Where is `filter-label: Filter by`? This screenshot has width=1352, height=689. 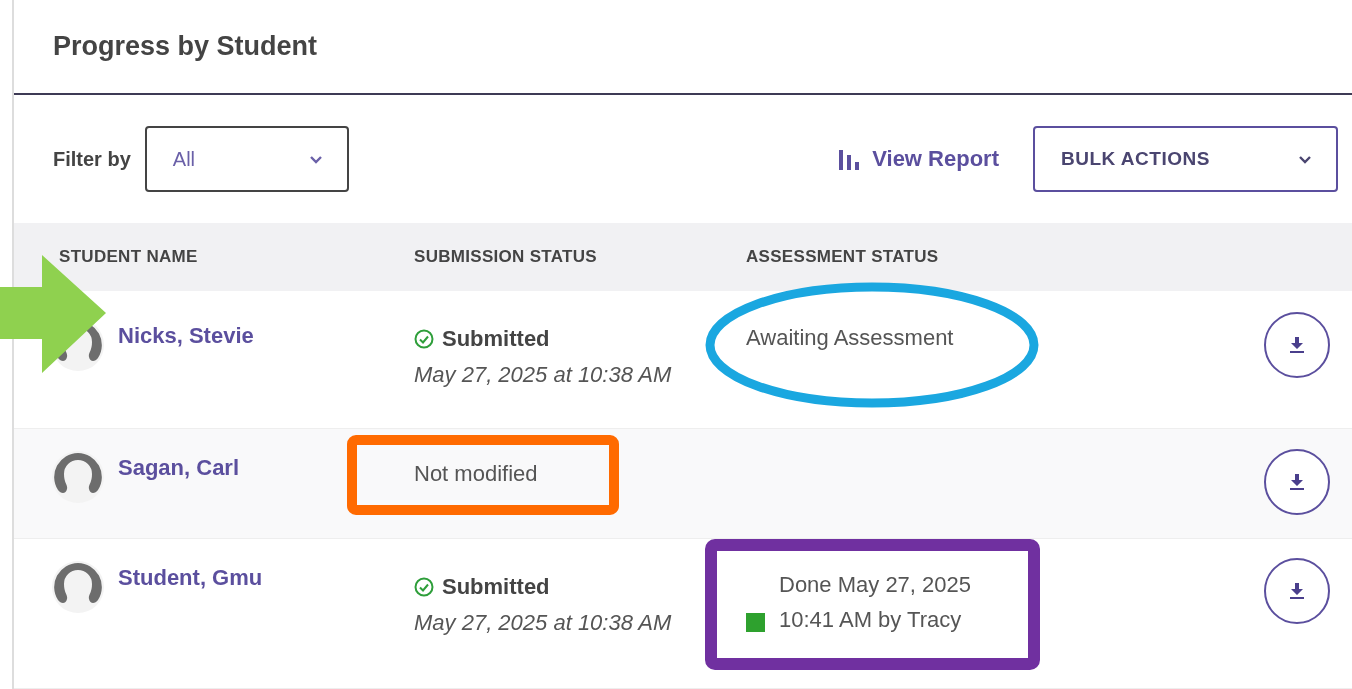 filter-label: Filter by is located at coordinates (92, 159).